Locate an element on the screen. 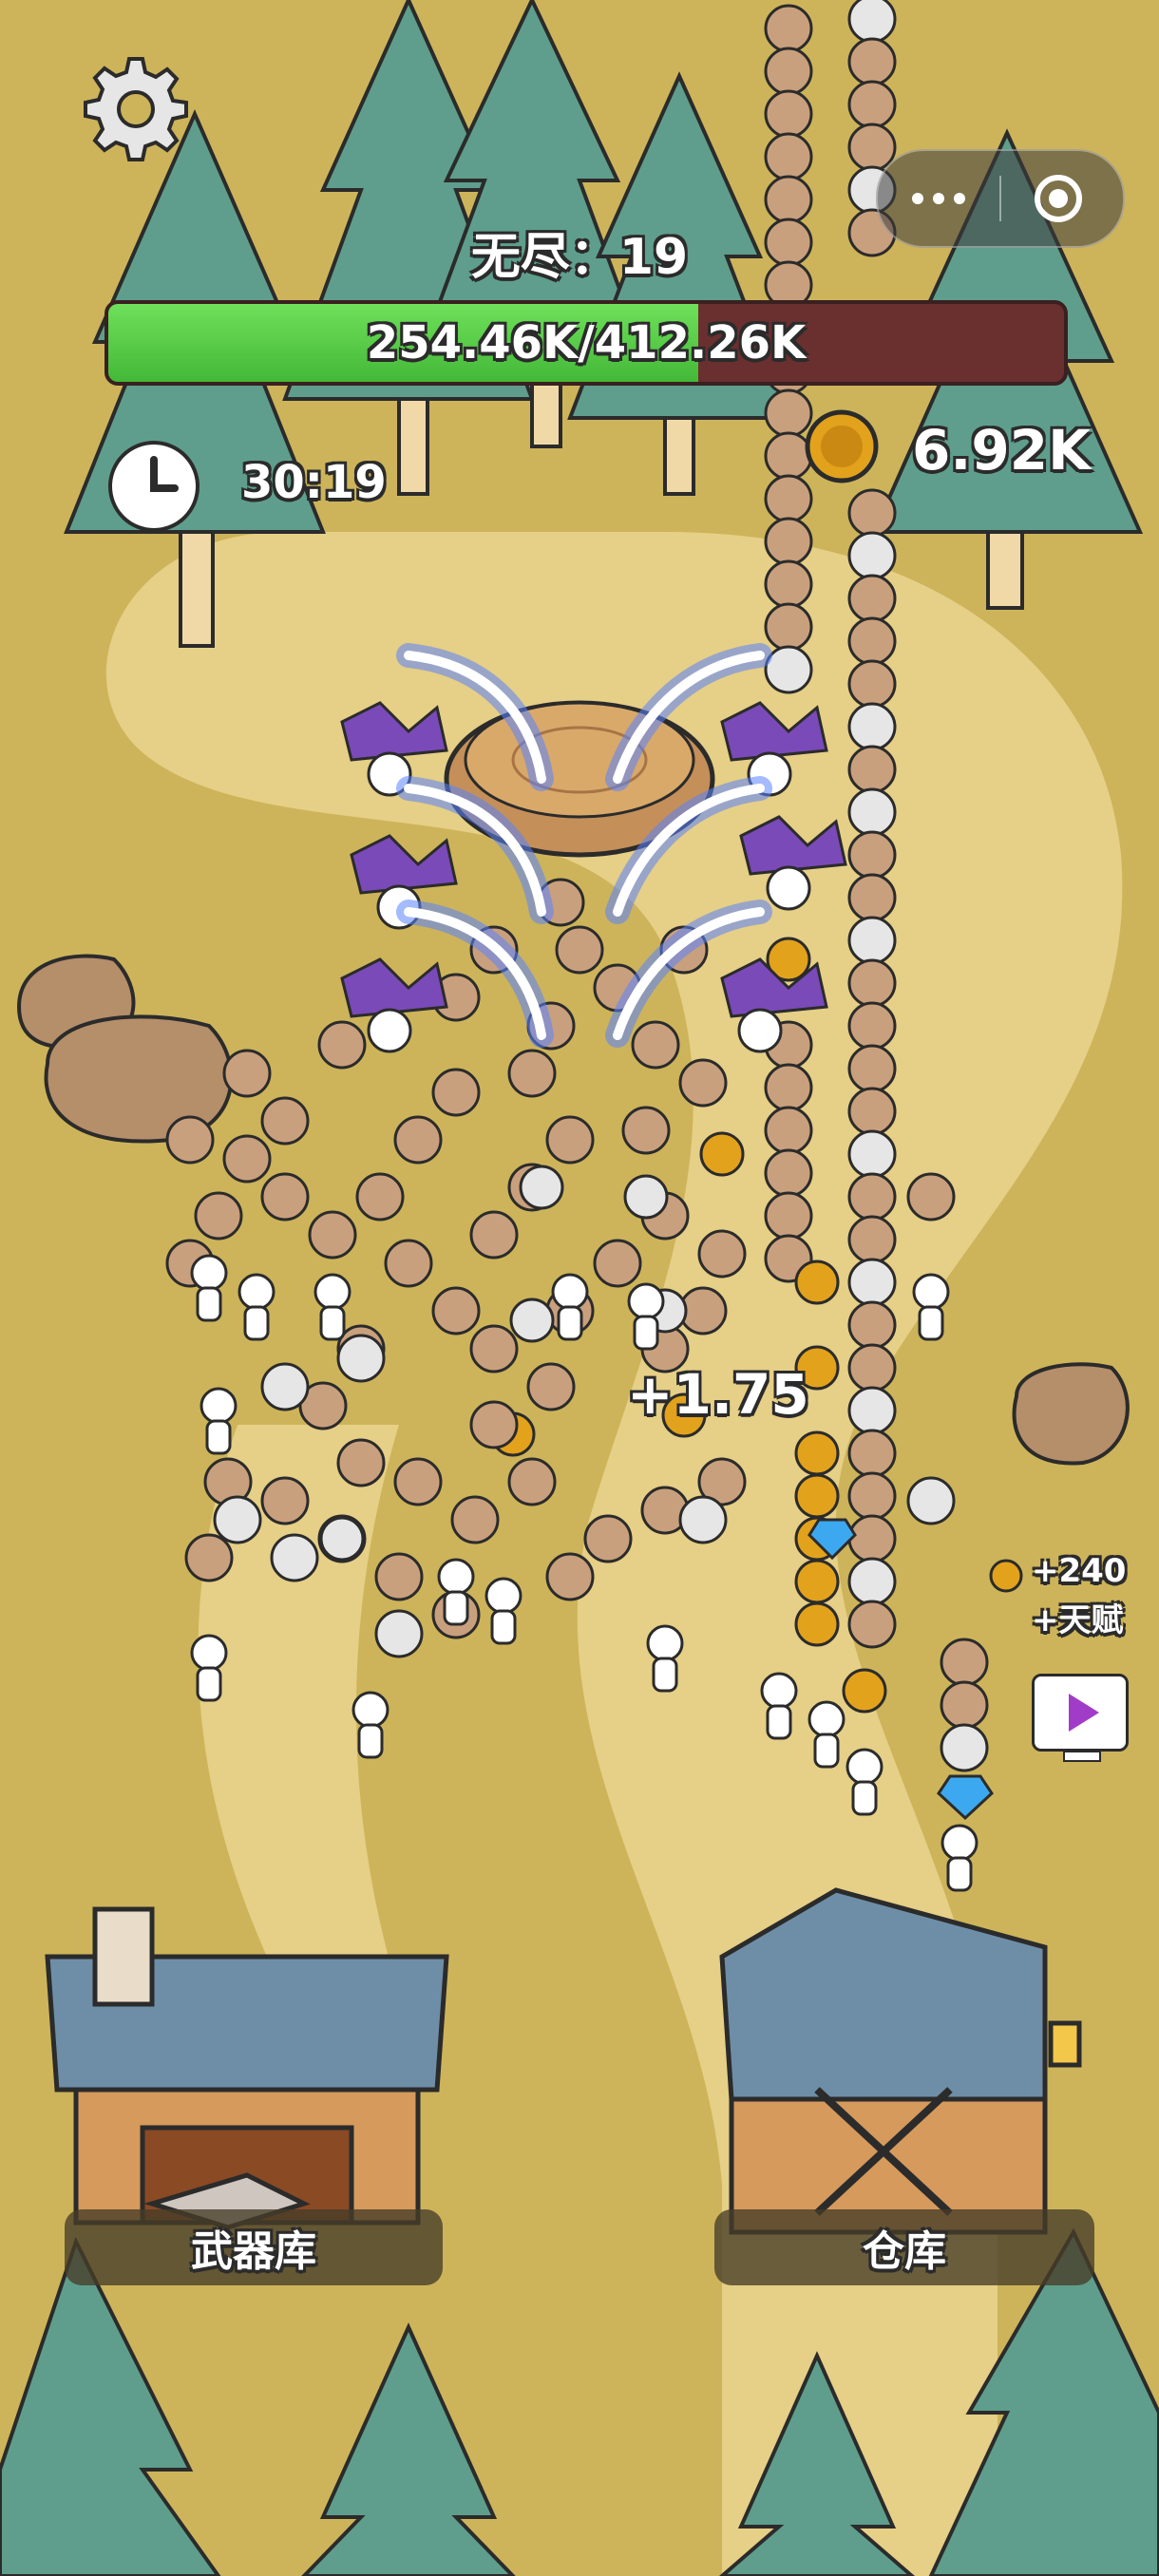 This screenshot has height=2576, width=1159. gain-float-text: +1.75 is located at coordinates (718, 1394).